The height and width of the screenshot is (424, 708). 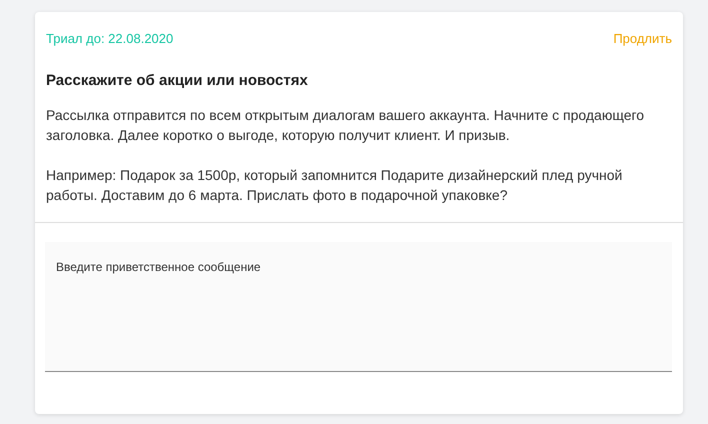 I want to click on section-title: Расскажите об акции или новостях, so click(x=177, y=80).